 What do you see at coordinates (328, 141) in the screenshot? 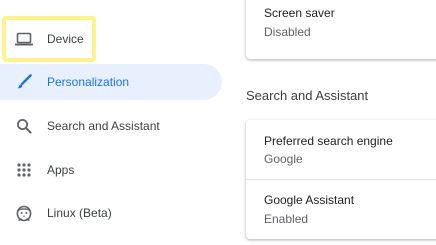
I see `preferred-search-engine-title: Preferred search engine` at bounding box center [328, 141].